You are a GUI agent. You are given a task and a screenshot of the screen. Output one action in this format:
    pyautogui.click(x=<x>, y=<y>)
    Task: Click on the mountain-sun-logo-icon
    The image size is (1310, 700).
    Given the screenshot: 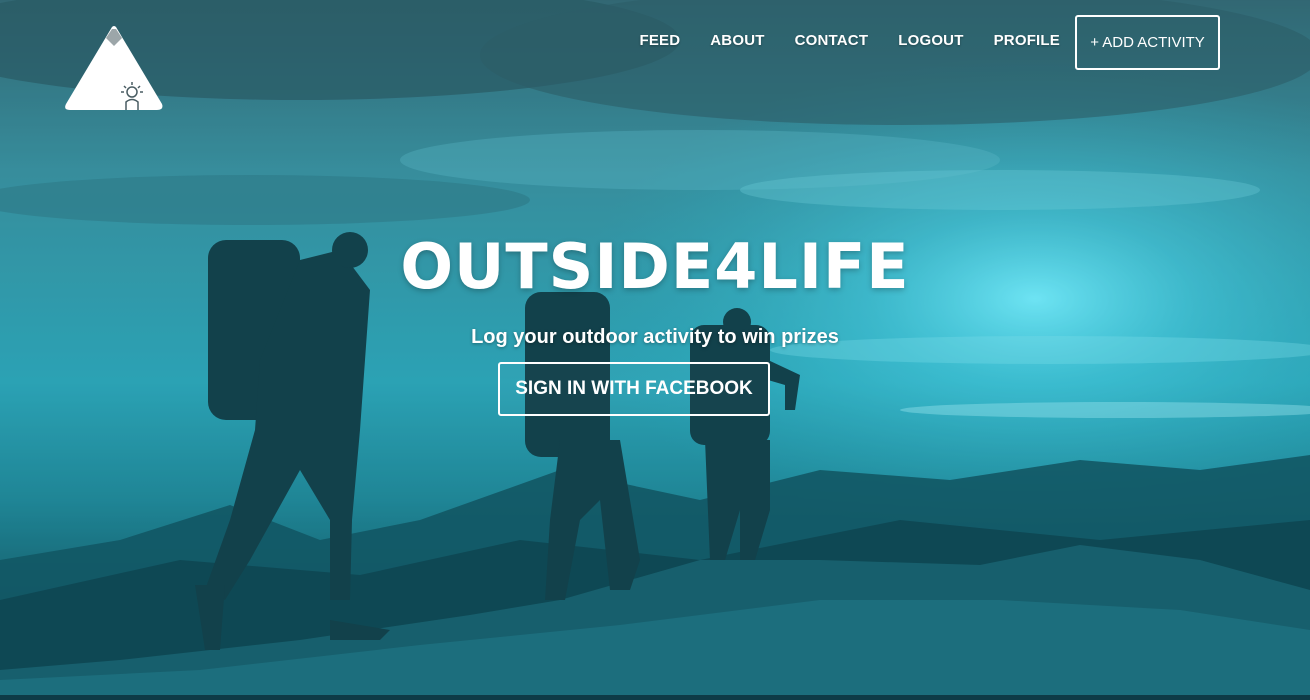 What is the action you would take?
    pyautogui.click(x=114, y=68)
    